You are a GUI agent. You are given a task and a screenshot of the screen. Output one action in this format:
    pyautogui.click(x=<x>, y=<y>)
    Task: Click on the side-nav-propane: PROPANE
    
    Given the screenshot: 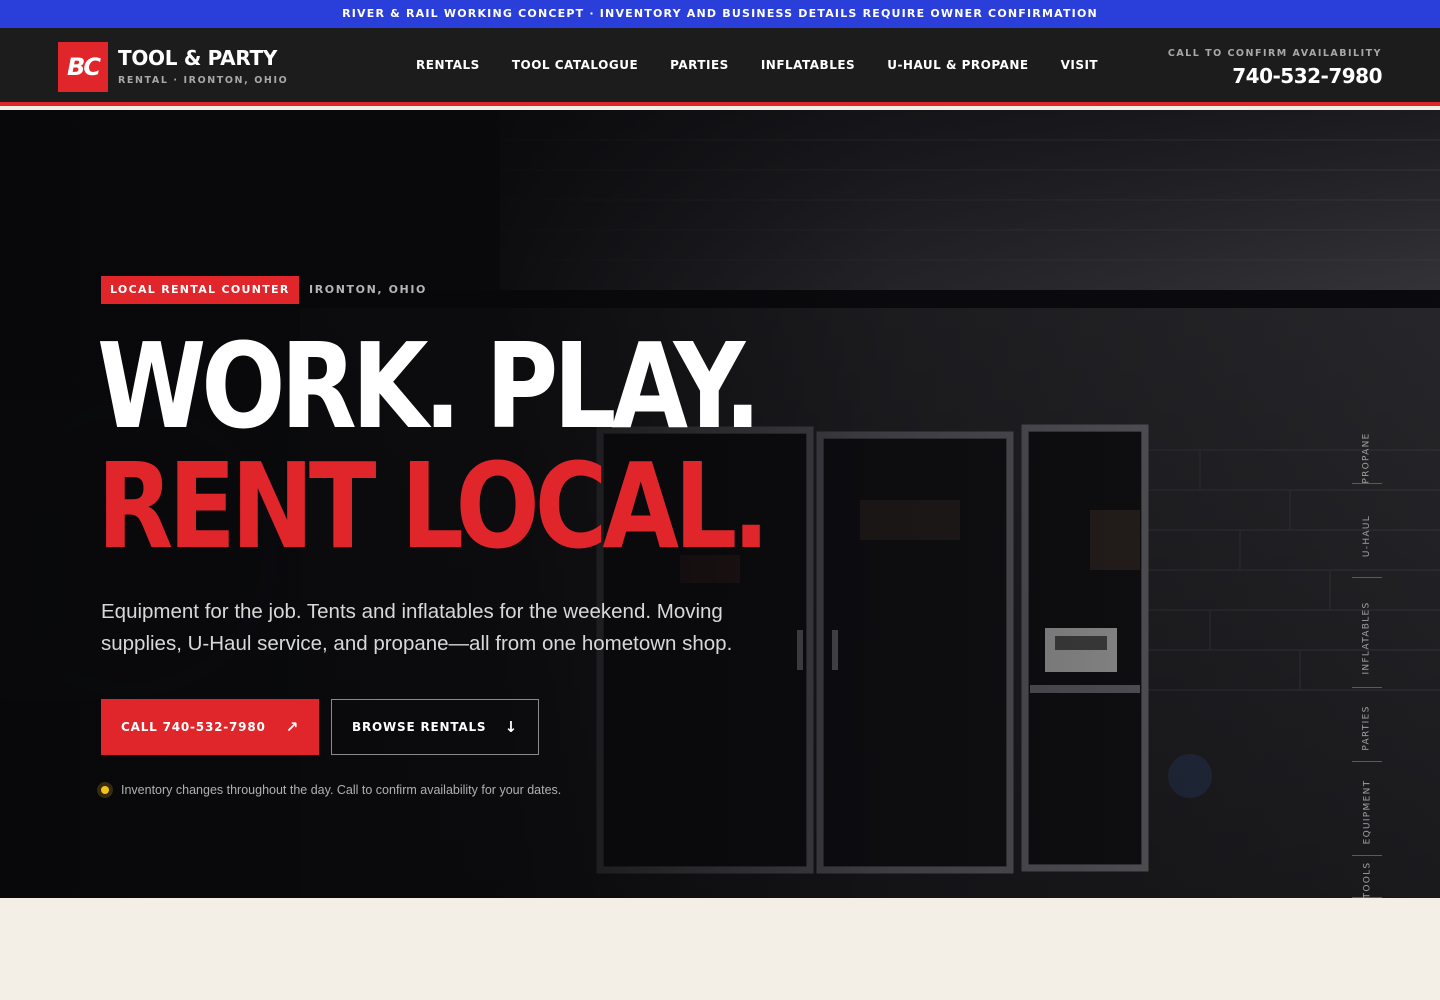 What is the action you would take?
    pyautogui.click(x=1367, y=458)
    